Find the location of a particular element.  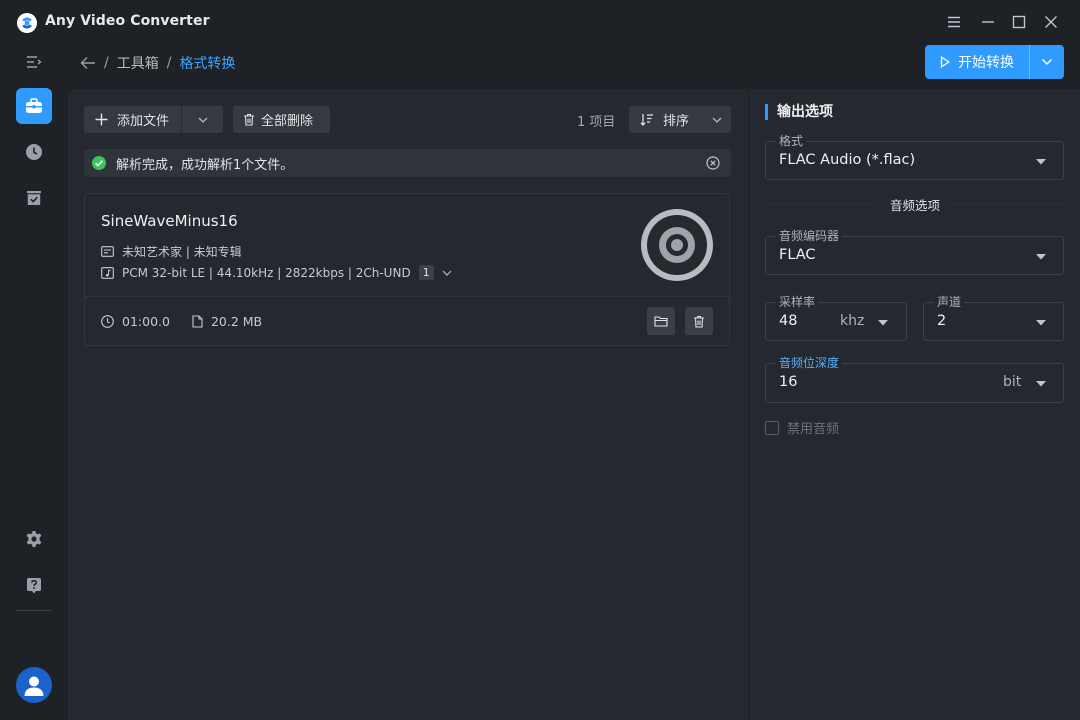

check-circle-icon is located at coordinates (99, 163).